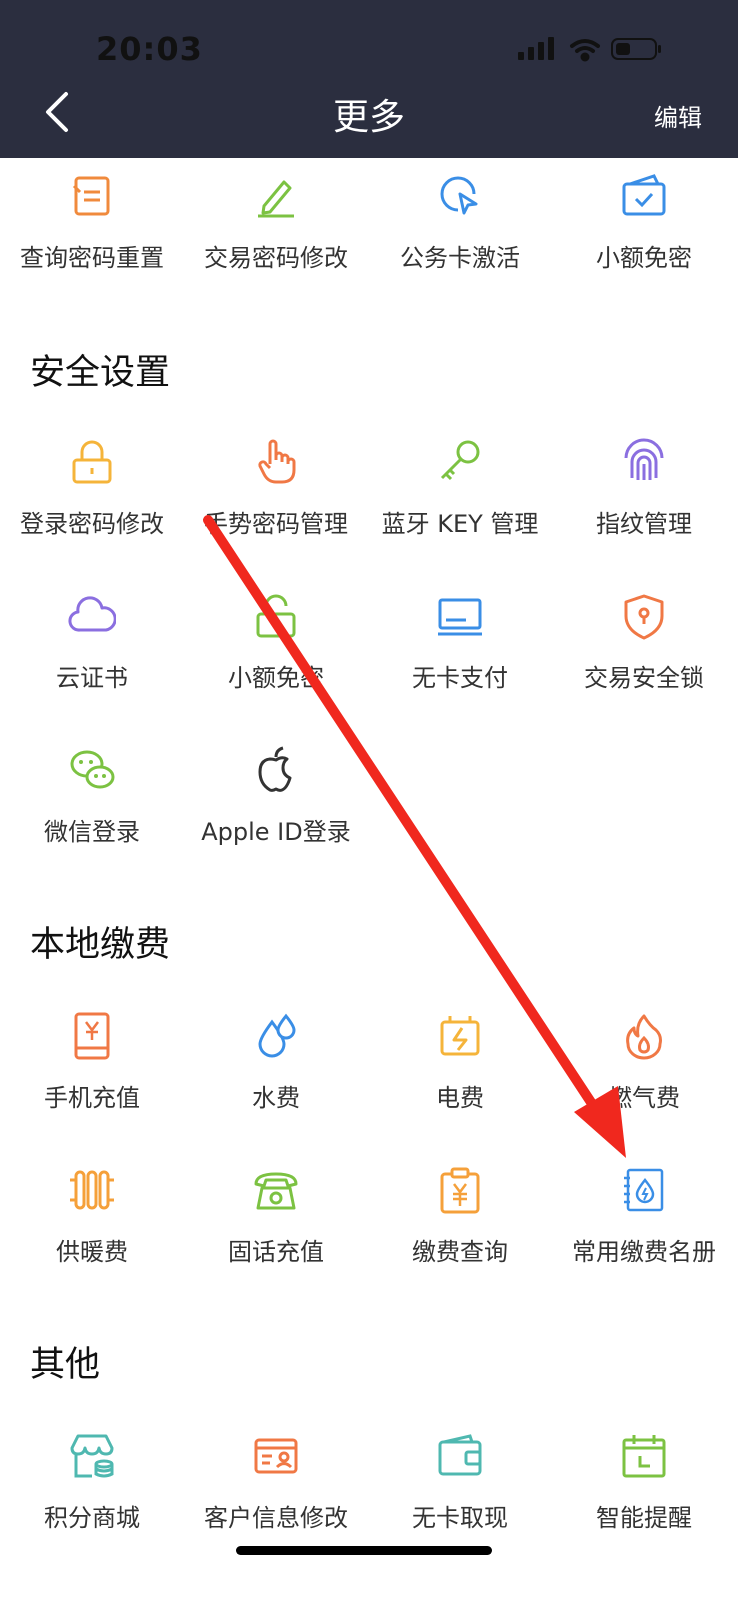 Image resolution: width=738 pixels, height=1600 pixels. What do you see at coordinates (92, 1497) in the screenshot?
I see `service-item: 积分商城` at bounding box center [92, 1497].